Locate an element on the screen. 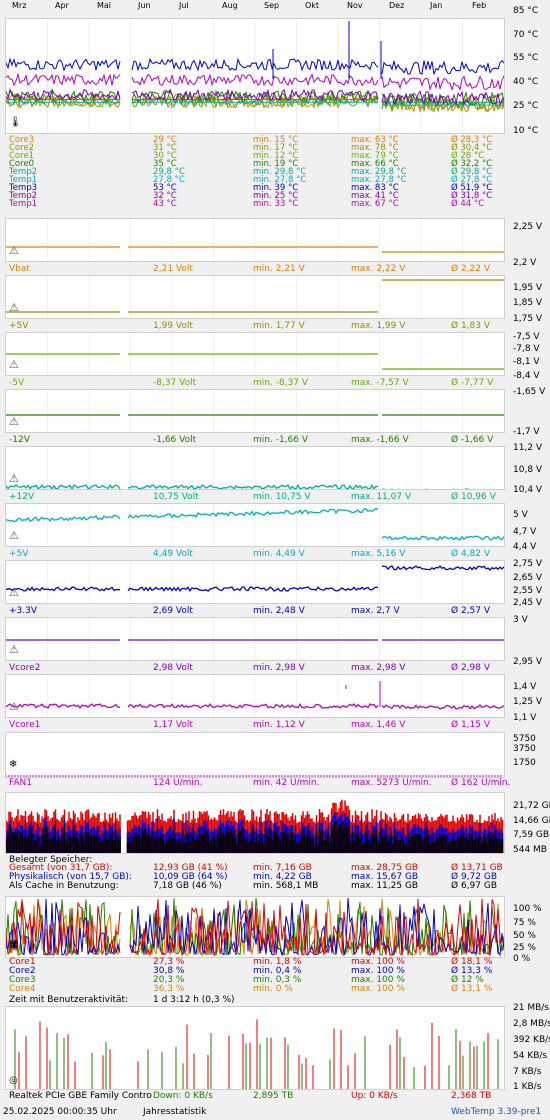  voltage-legend-cur: 2,98 Volt is located at coordinates (173, 668).